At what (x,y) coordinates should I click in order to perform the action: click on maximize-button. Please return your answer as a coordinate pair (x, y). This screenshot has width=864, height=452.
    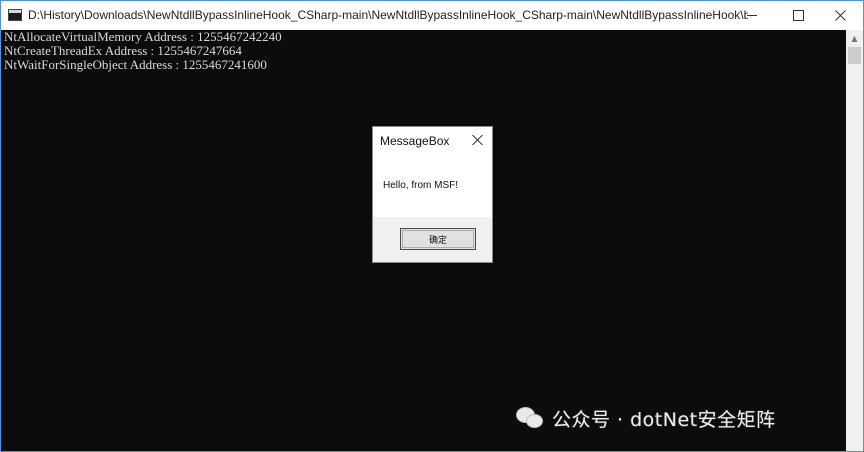
    Looking at the image, I should click on (798, 15).